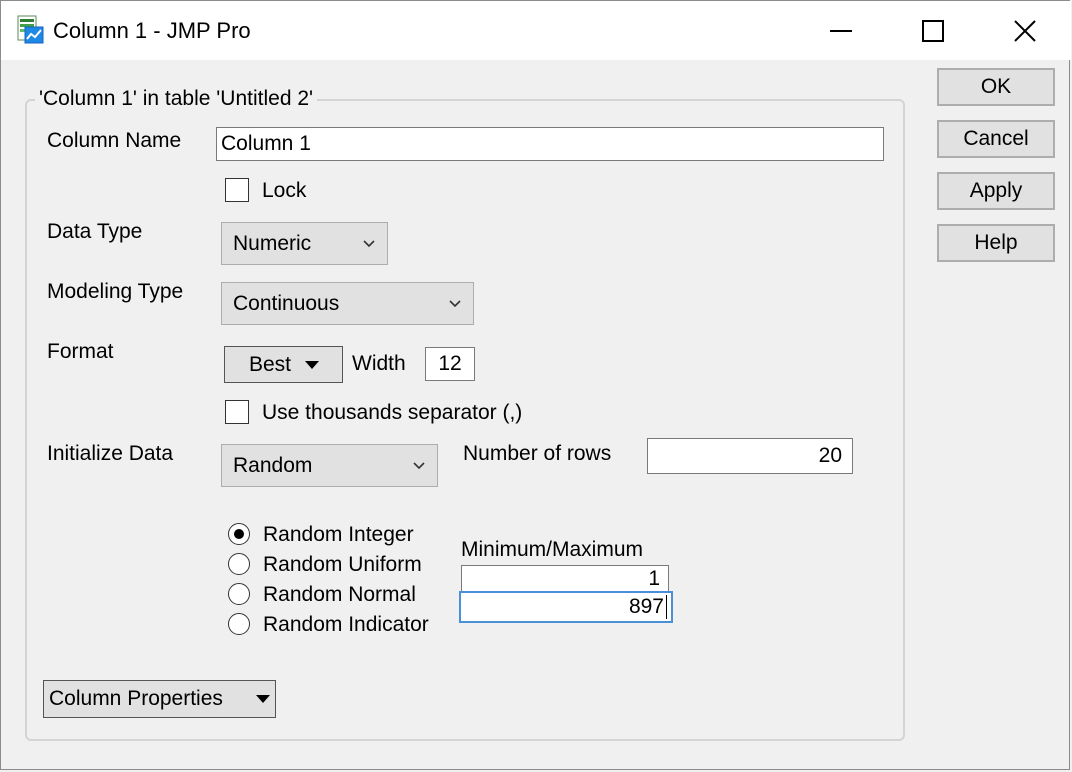 This screenshot has width=1072, height=772. I want to click on maximize-icon, so click(933, 30).